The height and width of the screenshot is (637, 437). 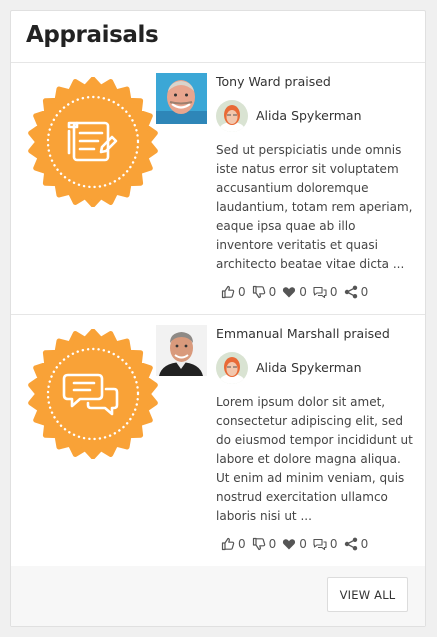 I want to click on widget-header: Appraisals, so click(x=218, y=37).